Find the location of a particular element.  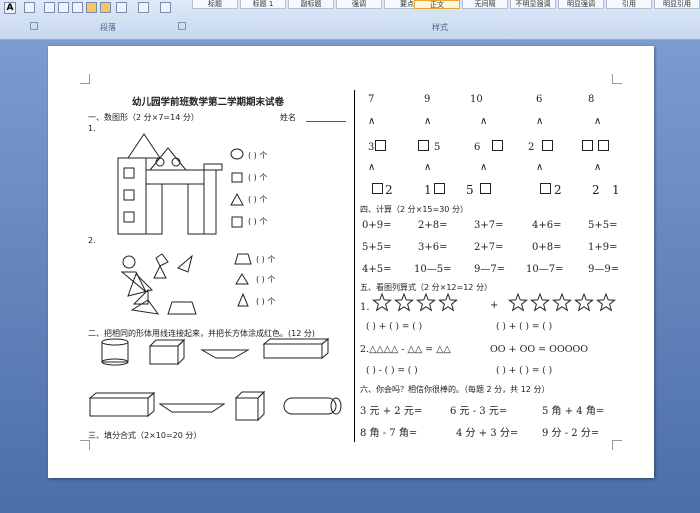

style-heading1: 标题 1 is located at coordinates (263, 4).